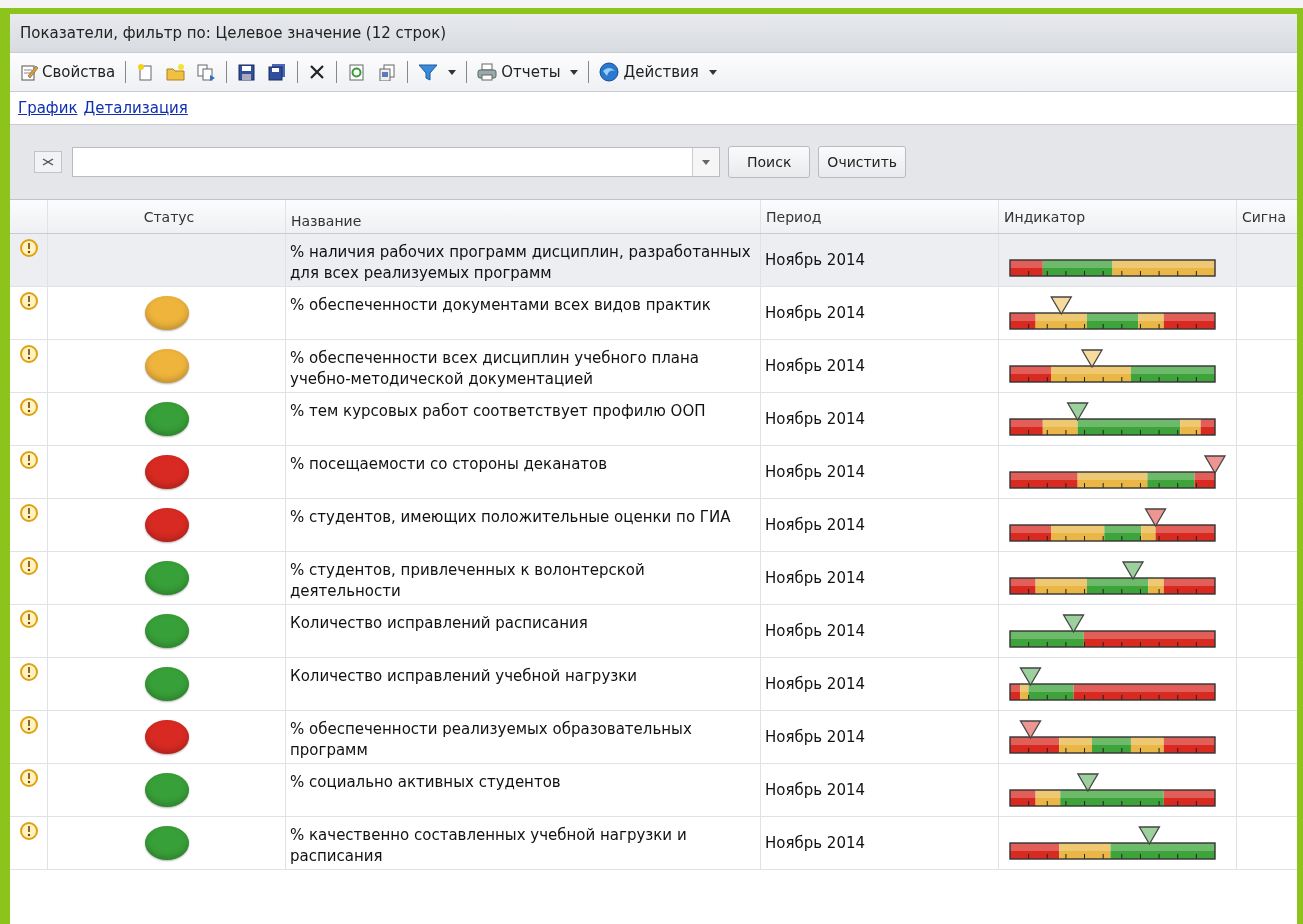 Image resolution: width=1303 pixels, height=924 pixels. What do you see at coordinates (495, 369) in the screenshot?
I see `table-cell-text: % обеспеченности всех дисциплин учебного плана учебно-методической документацией` at bounding box center [495, 369].